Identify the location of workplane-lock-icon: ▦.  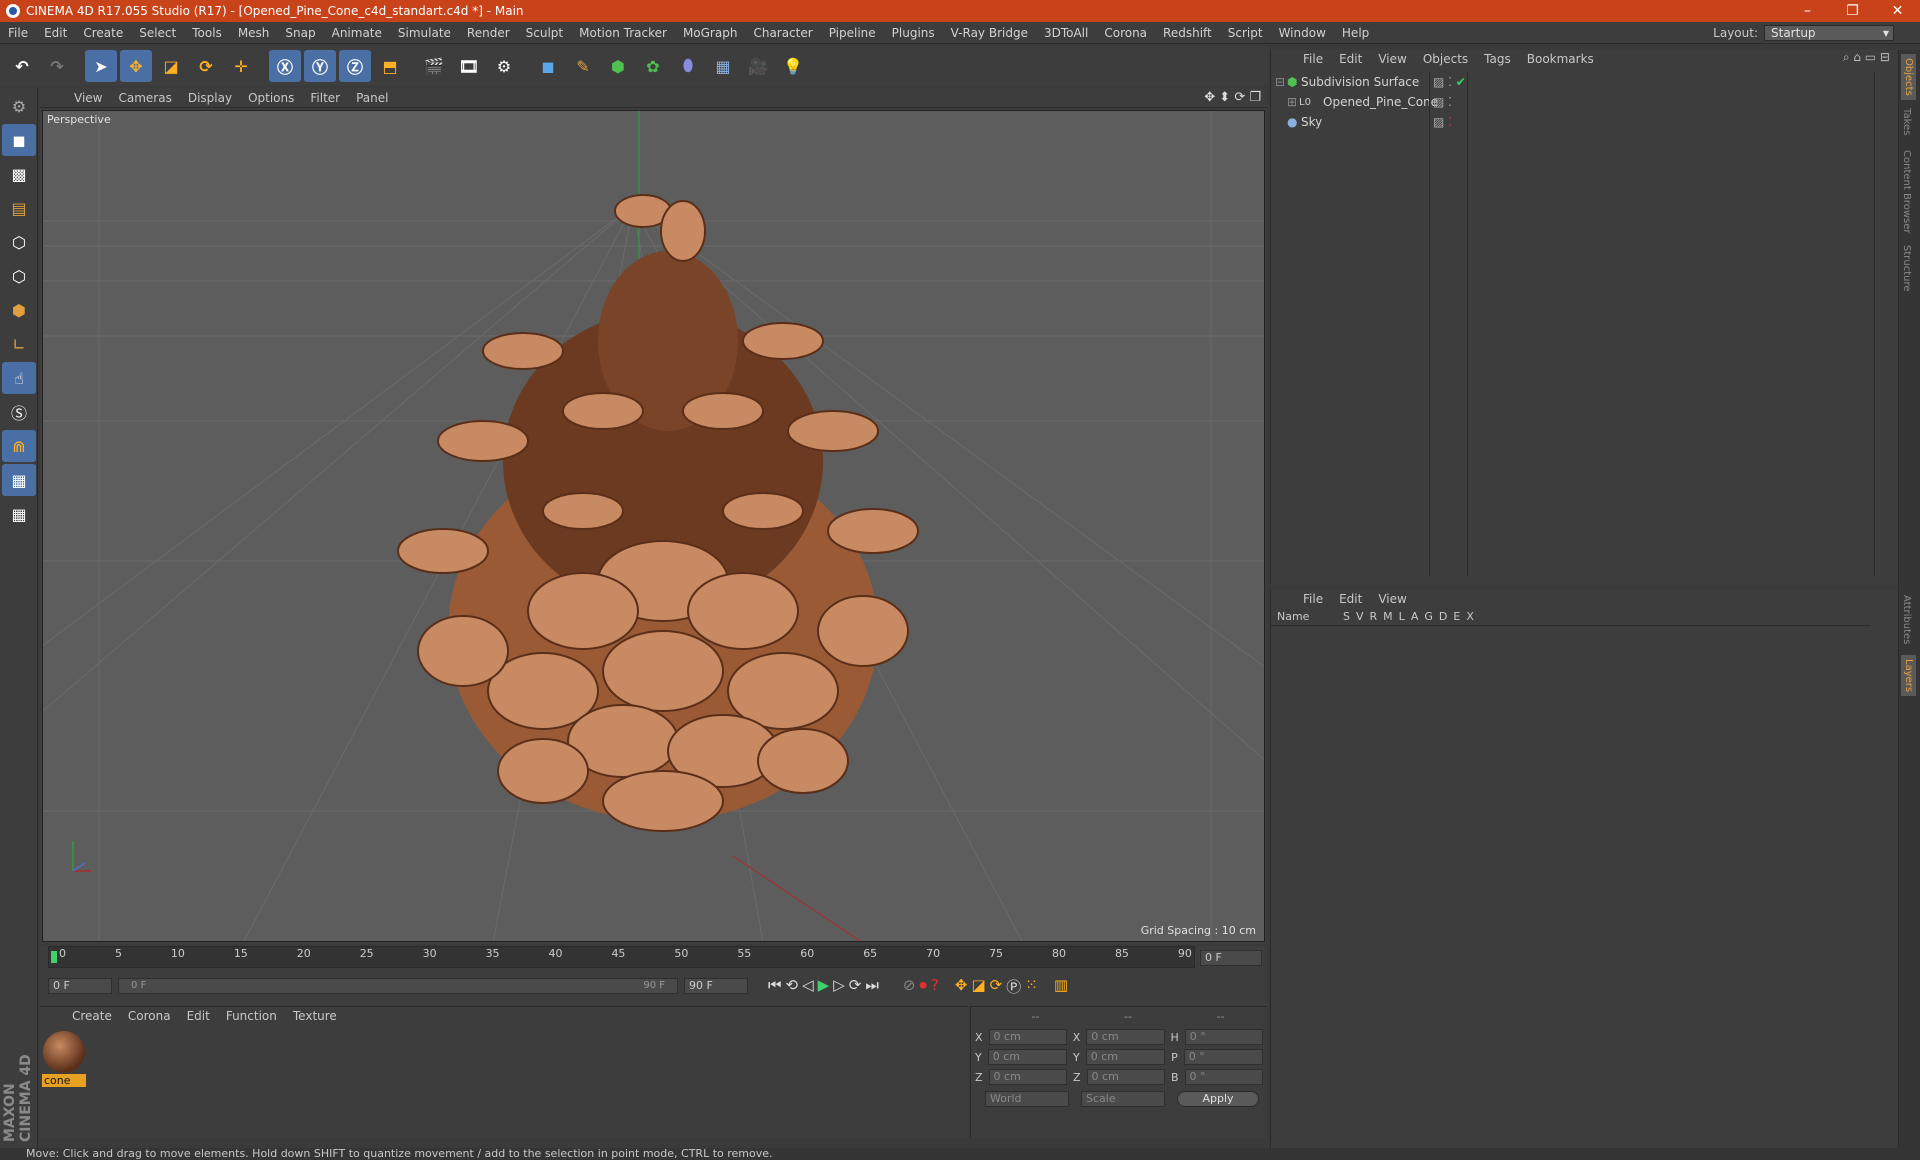
(19, 480).